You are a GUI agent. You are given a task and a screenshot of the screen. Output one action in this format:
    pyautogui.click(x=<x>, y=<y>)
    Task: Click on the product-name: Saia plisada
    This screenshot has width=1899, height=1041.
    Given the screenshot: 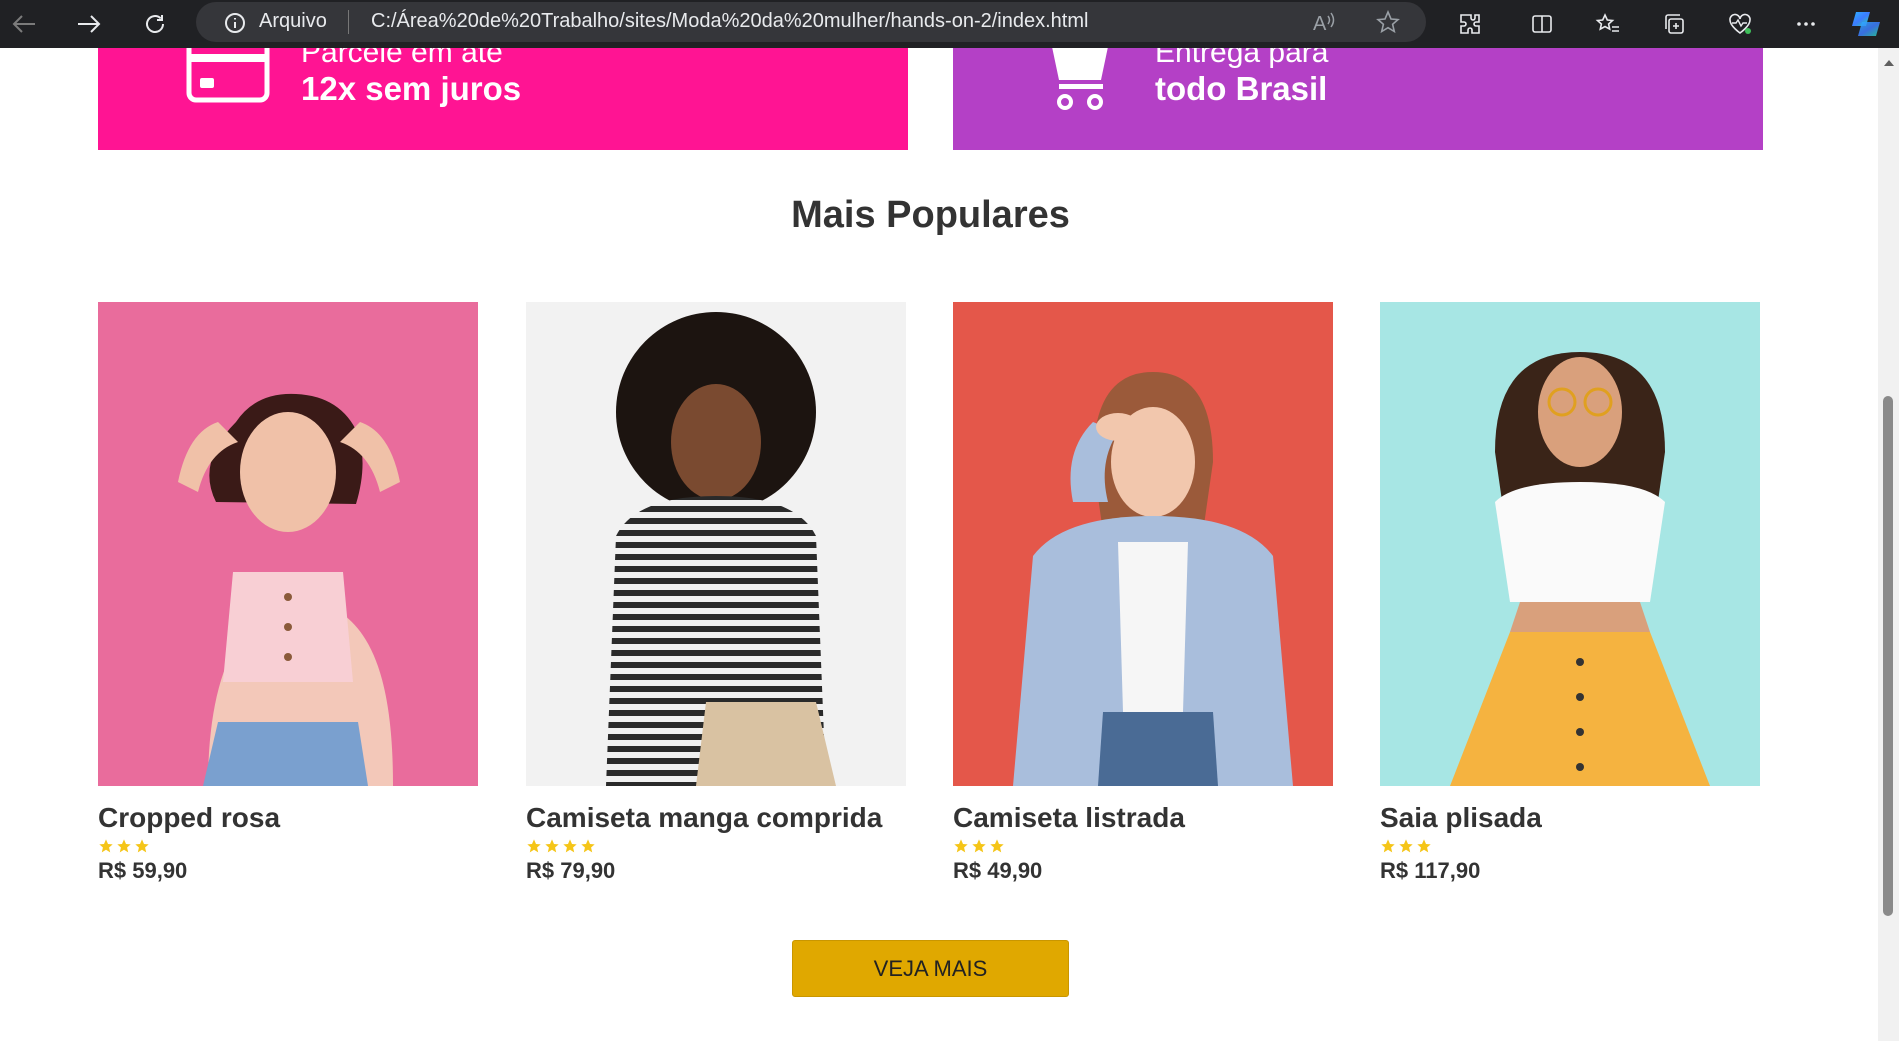 What is the action you would take?
    pyautogui.click(x=1570, y=818)
    